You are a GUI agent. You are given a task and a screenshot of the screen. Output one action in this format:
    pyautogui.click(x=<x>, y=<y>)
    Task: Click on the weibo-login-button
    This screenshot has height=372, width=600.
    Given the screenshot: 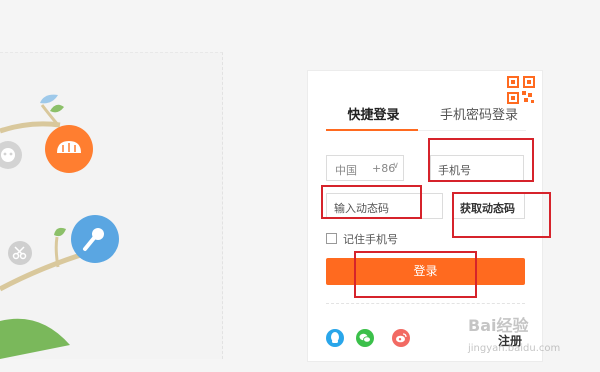 What is the action you would take?
    pyautogui.click(x=401, y=338)
    